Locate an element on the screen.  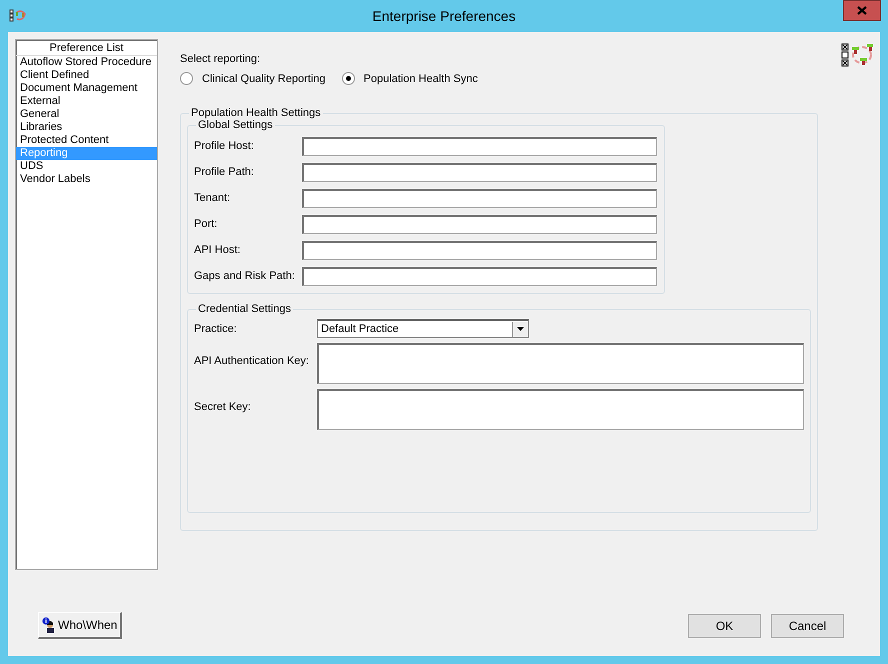
settings-cycle-icon is located at coordinates (858, 55).